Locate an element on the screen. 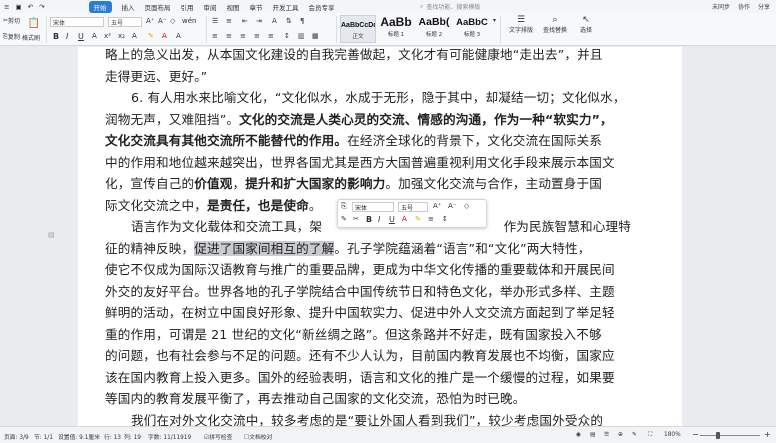 The width and height of the screenshot is (776, 443). document-line: 使它不仅成为国际汉语教育与推广的重要品牌，更成为中华文化传播的重要载体和开展民间 is located at coordinates (368, 270).